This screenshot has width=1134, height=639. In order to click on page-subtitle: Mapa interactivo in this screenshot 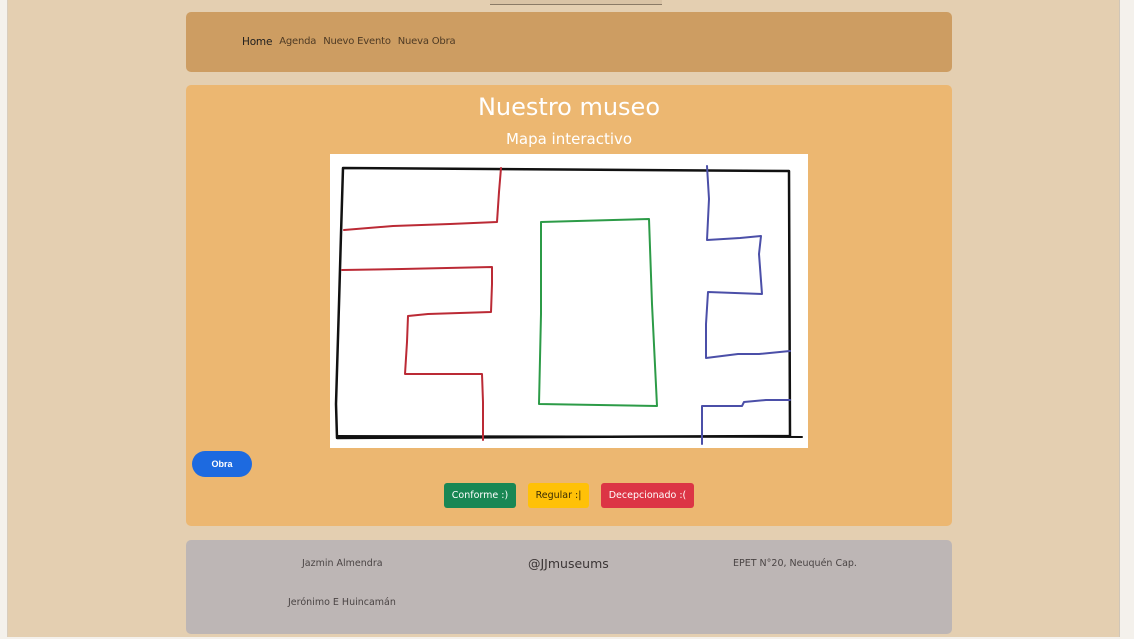, I will do `click(569, 139)`.